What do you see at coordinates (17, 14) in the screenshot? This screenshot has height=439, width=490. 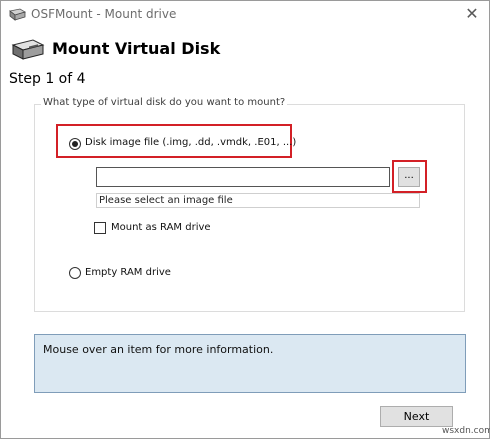 I see `drive-icon` at bounding box center [17, 14].